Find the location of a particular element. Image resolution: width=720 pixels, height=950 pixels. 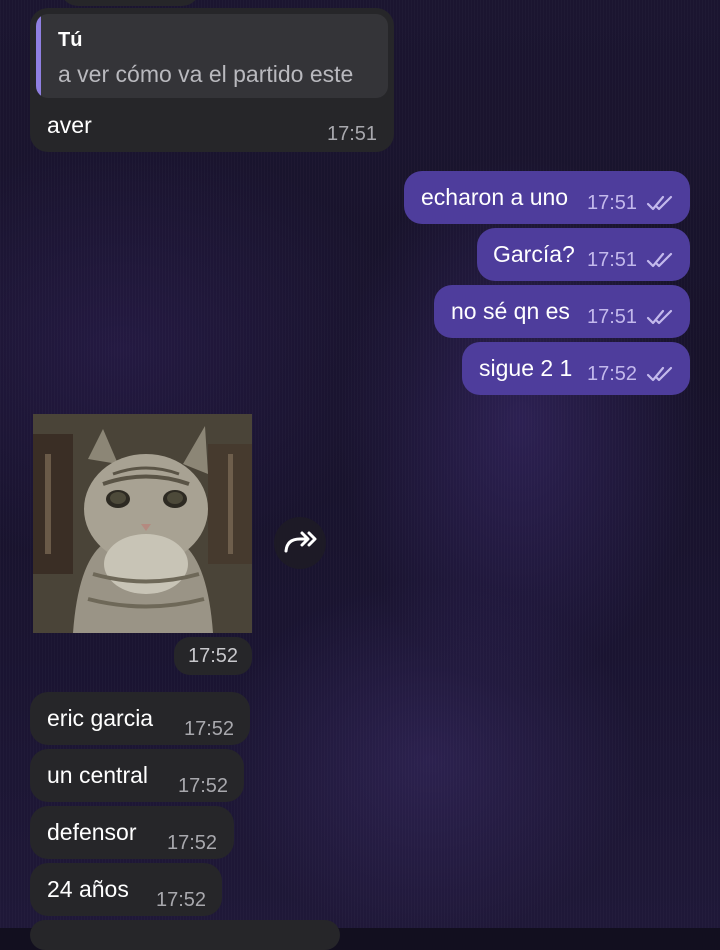

message-text: no sé qn es is located at coordinates (510, 311).